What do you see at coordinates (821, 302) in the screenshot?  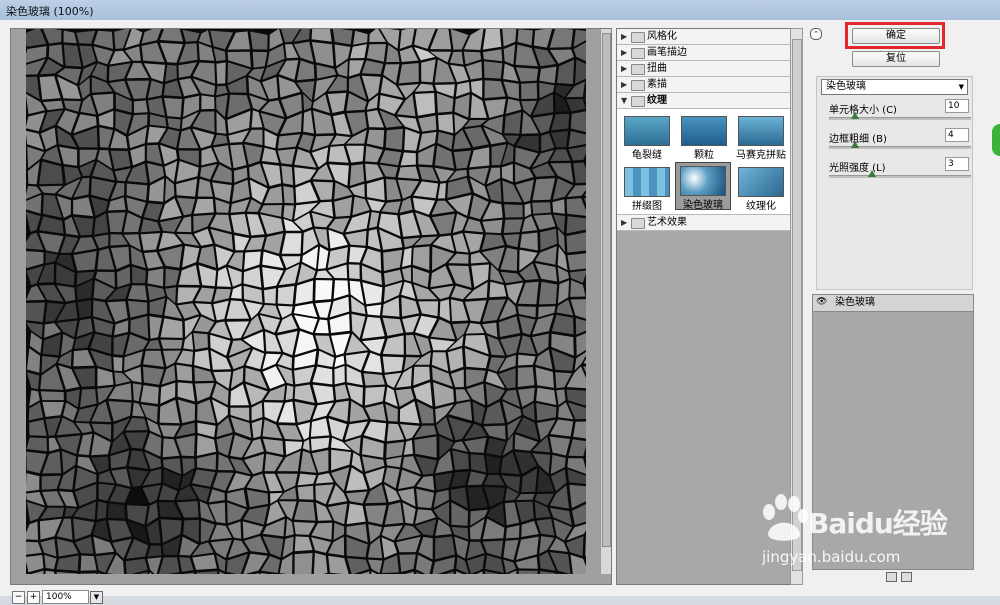 I see `eye-icon: 👁` at bounding box center [821, 302].